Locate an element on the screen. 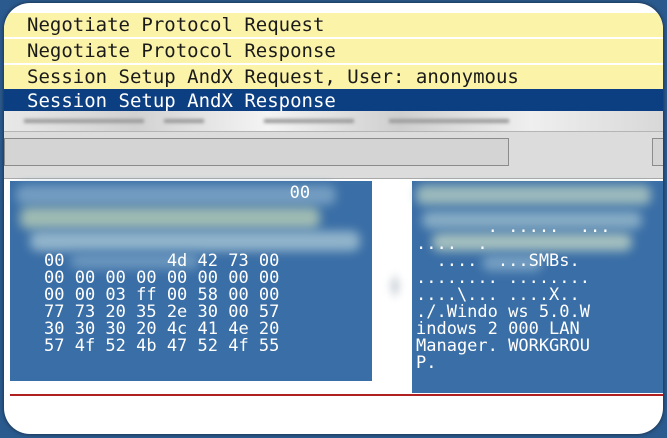 This screenshot has width=667, height=438. separator-line is located at coordinates (336, 395).